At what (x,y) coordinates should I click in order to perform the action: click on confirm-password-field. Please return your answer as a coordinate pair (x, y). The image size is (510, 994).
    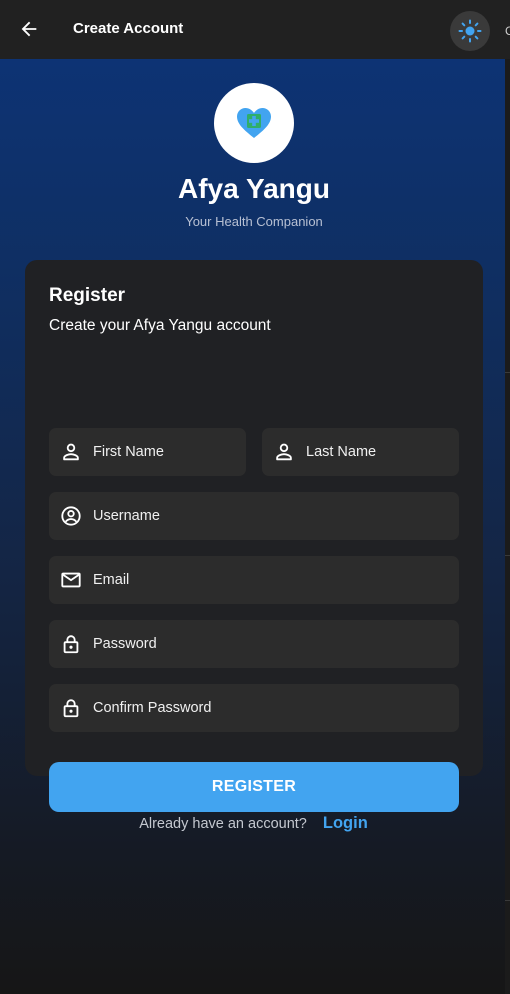
    Looking at the image, I should click on (254, 708).